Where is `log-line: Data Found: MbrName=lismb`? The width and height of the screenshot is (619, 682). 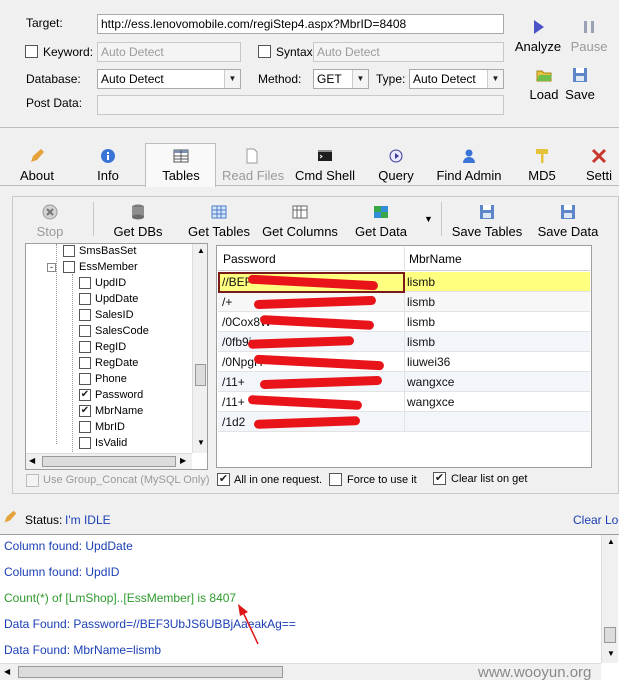
log-line: Data Found: MbrName=lismb is located at coordinates (83, 650).